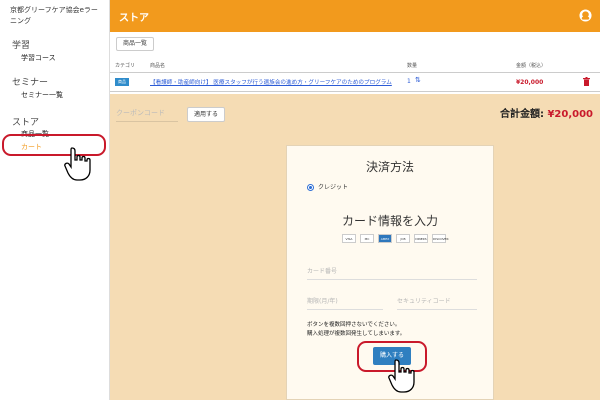 The image size is (600, 400). What do you see at coordinates (412, 66) in the screenshot?
I see `col-qty: 数量` at bounding box center [412, 66].